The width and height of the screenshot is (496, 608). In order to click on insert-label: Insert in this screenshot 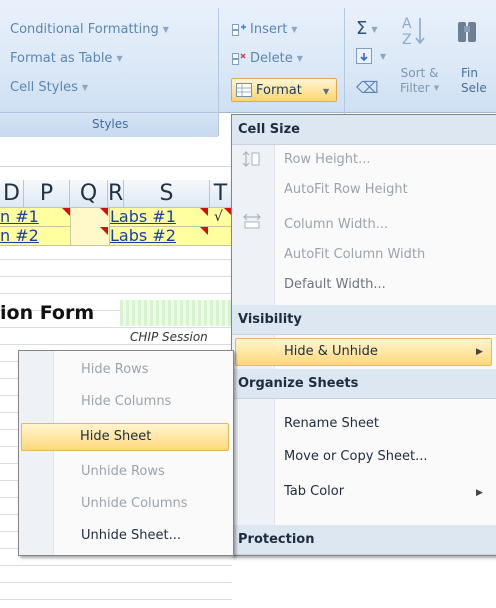, I will do `click(269, 29)`.